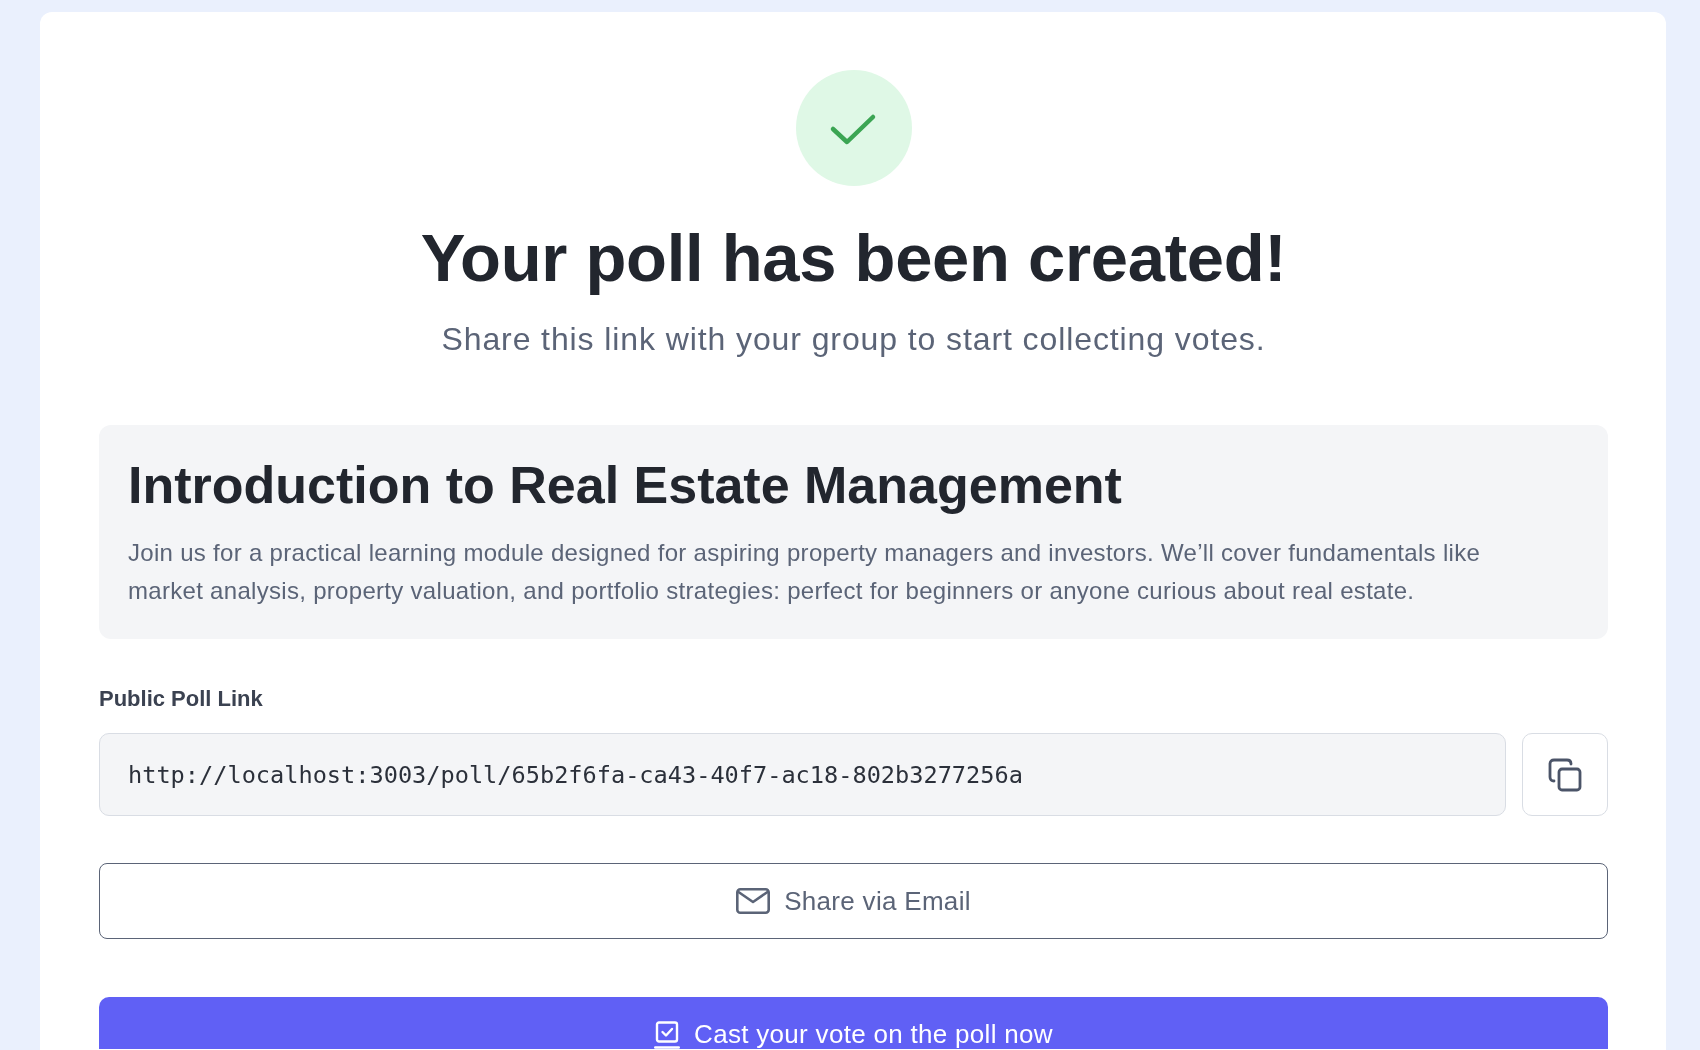  What do you see at coordinates (853, 339) in the screenshot?
I see `page-subtitle: Share this link with your group to start collecting votes.` at bounding box center [853, 339].